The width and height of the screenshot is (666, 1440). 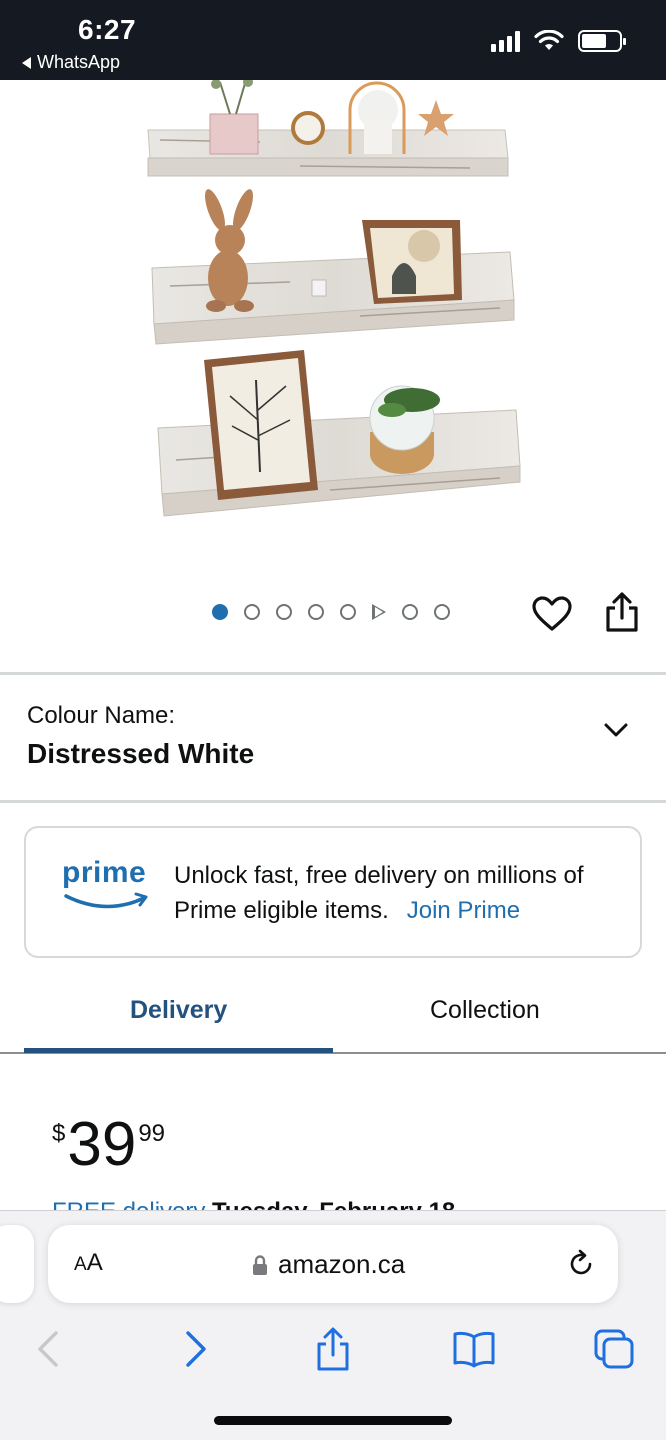 I want to click on price: $ 39 99, so click(x=108, y=1145).